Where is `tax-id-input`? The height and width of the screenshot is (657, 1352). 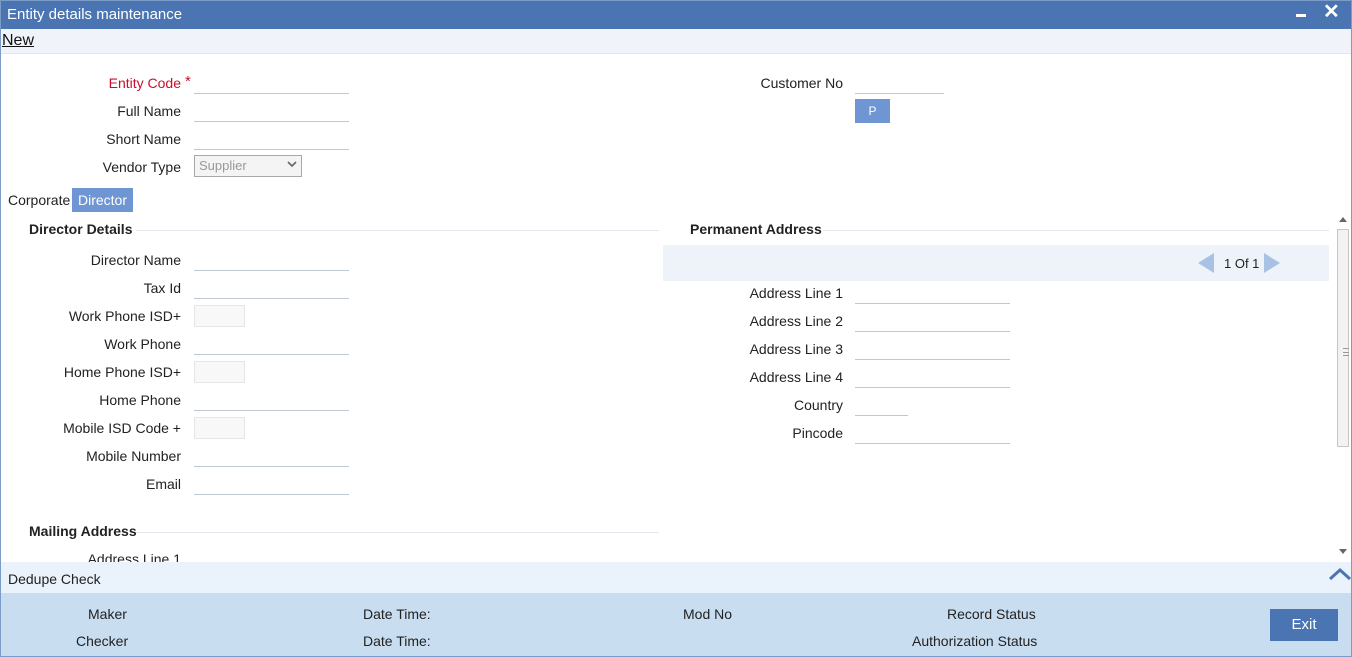 tax-id-input is located at coordinates (271, 288).